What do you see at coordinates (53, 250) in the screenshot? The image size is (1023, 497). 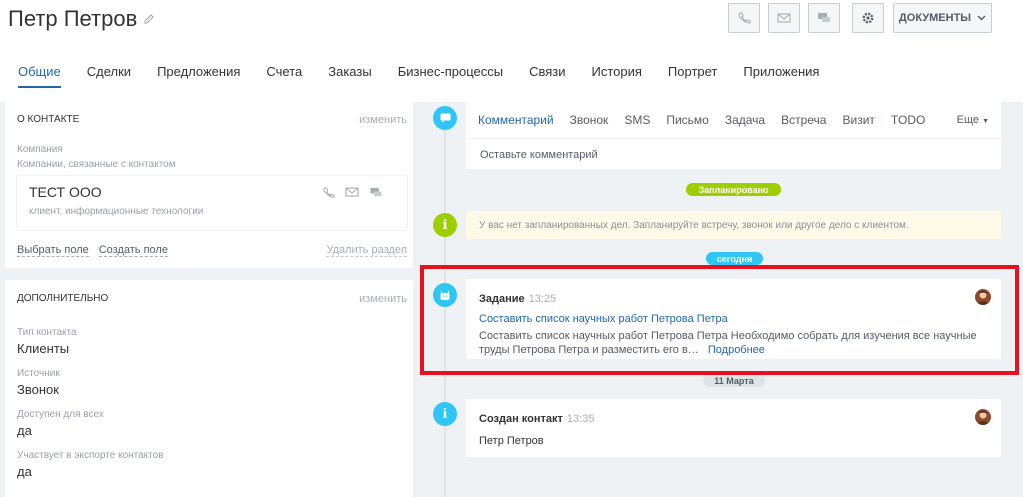 I see `select-field-link: Выбрать поле` at bounding box center [53, 250].